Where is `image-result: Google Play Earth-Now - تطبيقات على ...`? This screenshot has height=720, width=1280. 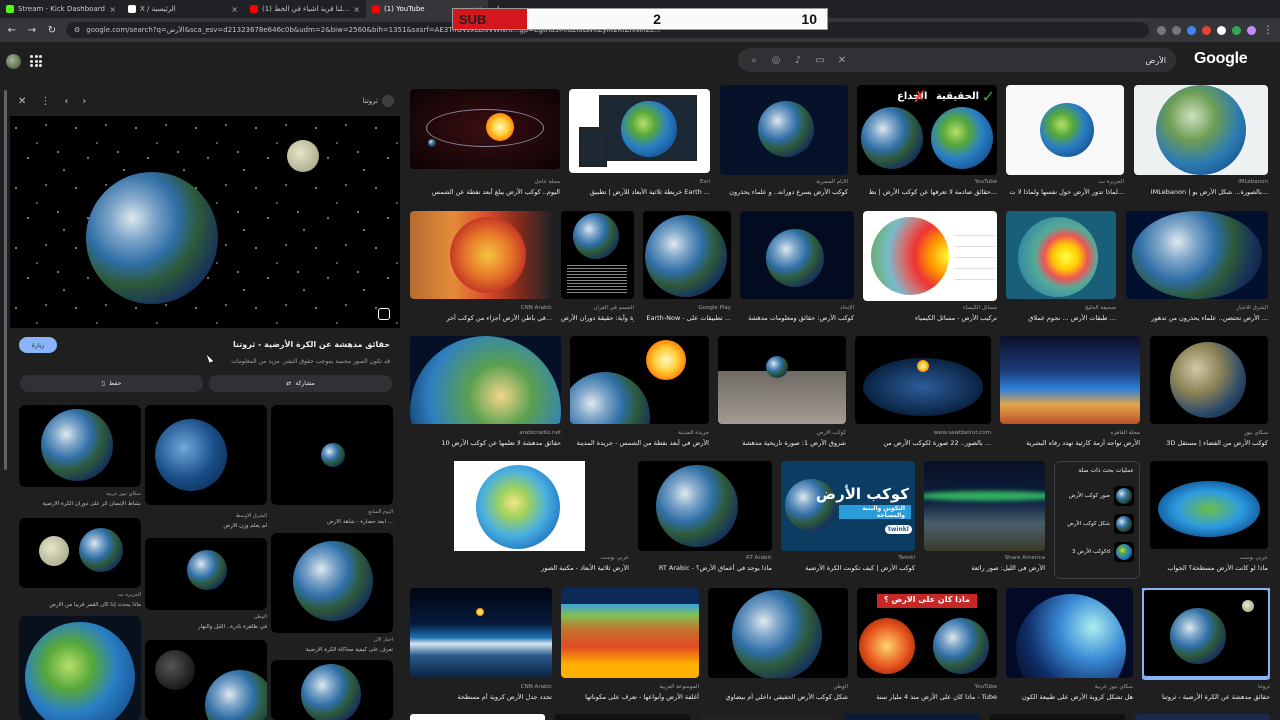
image-result: Google Play Earth-Now - تطبيقات على ... is located at coordinates (687, 268).